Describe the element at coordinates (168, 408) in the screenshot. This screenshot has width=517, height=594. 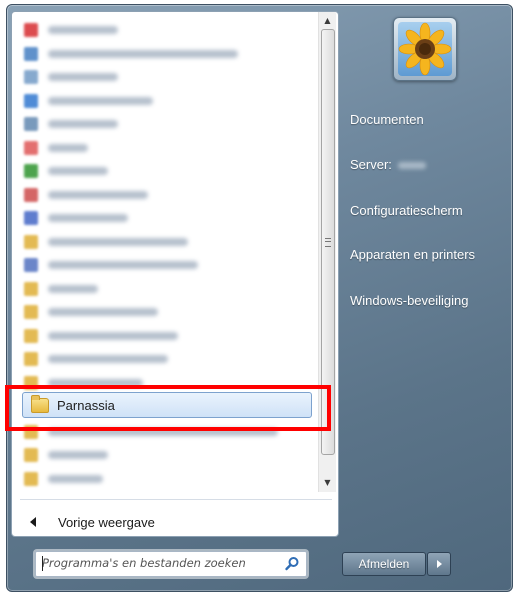
I see `red-highlight-box` at that location.